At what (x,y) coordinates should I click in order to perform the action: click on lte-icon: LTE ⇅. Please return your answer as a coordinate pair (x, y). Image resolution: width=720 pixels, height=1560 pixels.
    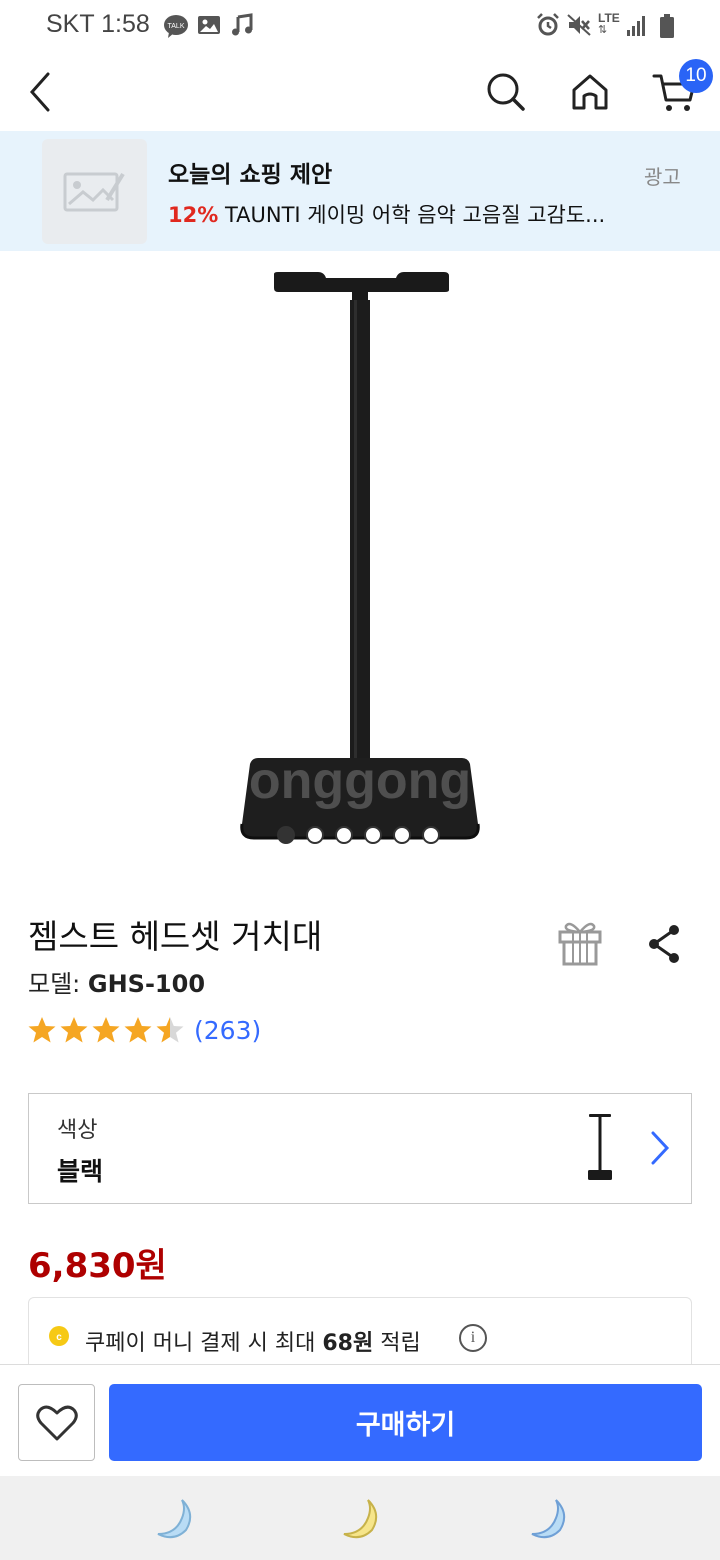
    Looking at the image, I should click on (609, 23).